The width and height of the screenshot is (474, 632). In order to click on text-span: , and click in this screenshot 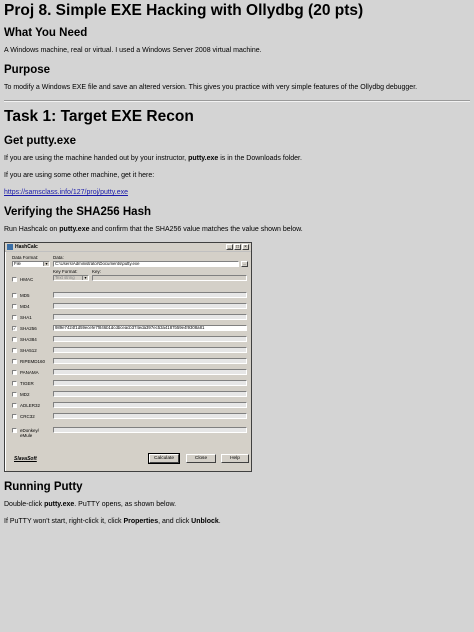, I will do `click(175, 521)`.